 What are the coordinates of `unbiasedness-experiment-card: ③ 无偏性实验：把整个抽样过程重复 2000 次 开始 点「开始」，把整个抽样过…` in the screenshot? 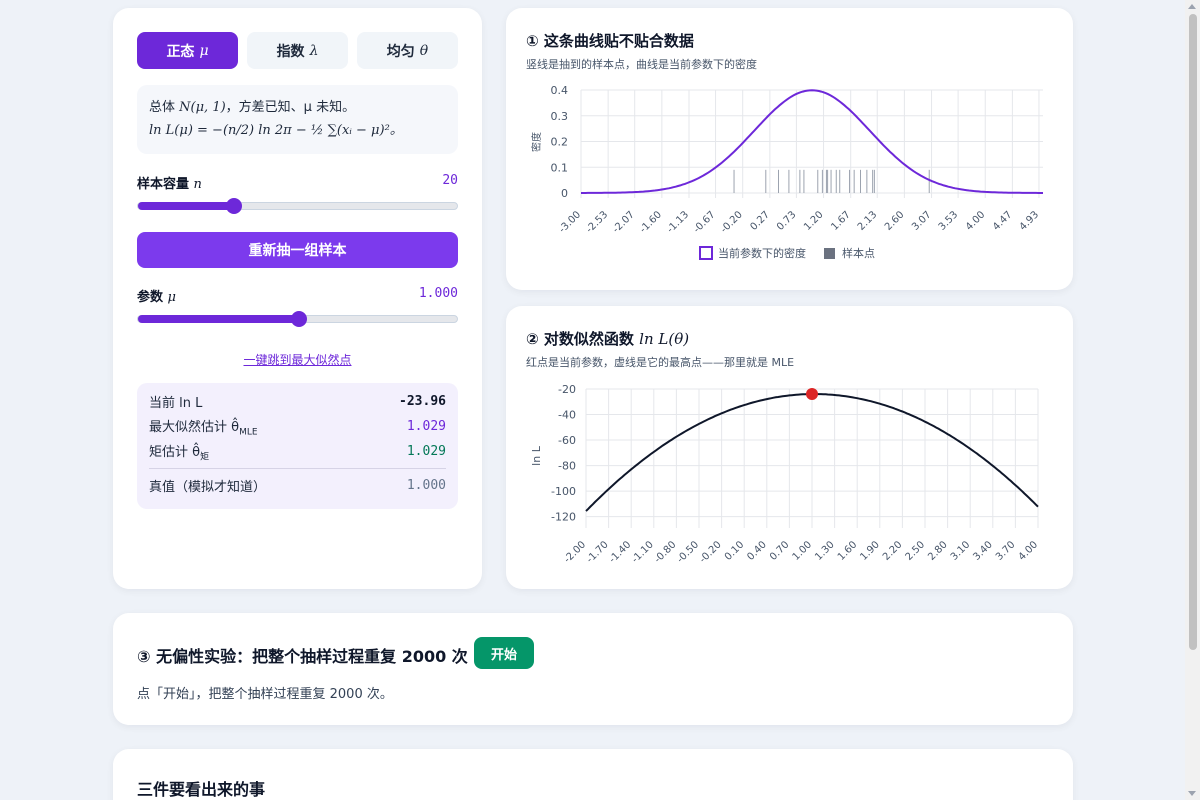 It's located at (593, 669).